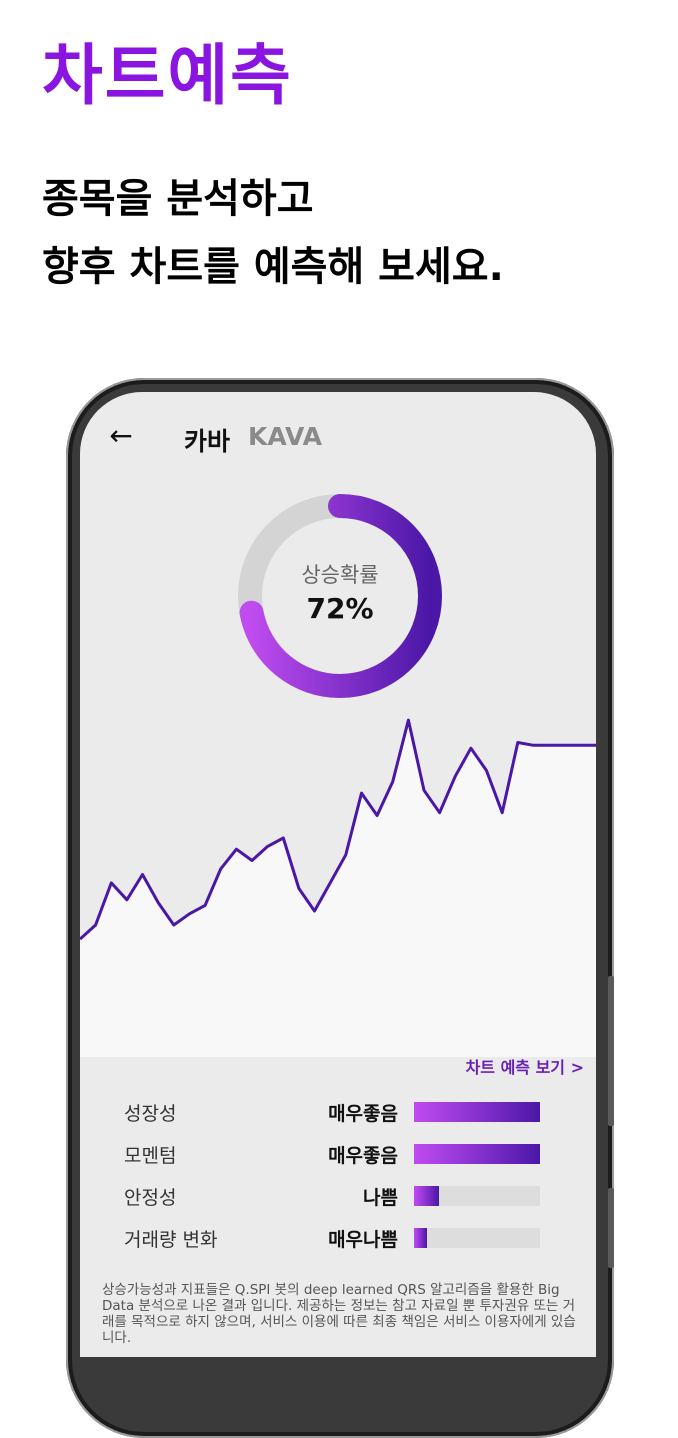 Image resolution: width=678 pixels, height=1438 pixels. I want to click on page-subtitle: 종목을 분석하고 향후 차트를 예측해 보세요., so click(273, 233).